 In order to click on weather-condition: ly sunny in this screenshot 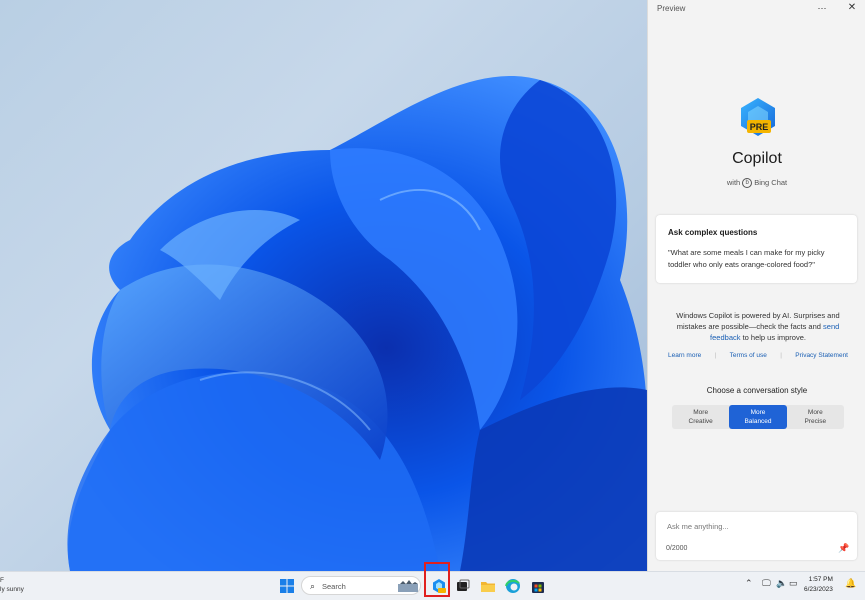, I will do `click(12, 589)`.